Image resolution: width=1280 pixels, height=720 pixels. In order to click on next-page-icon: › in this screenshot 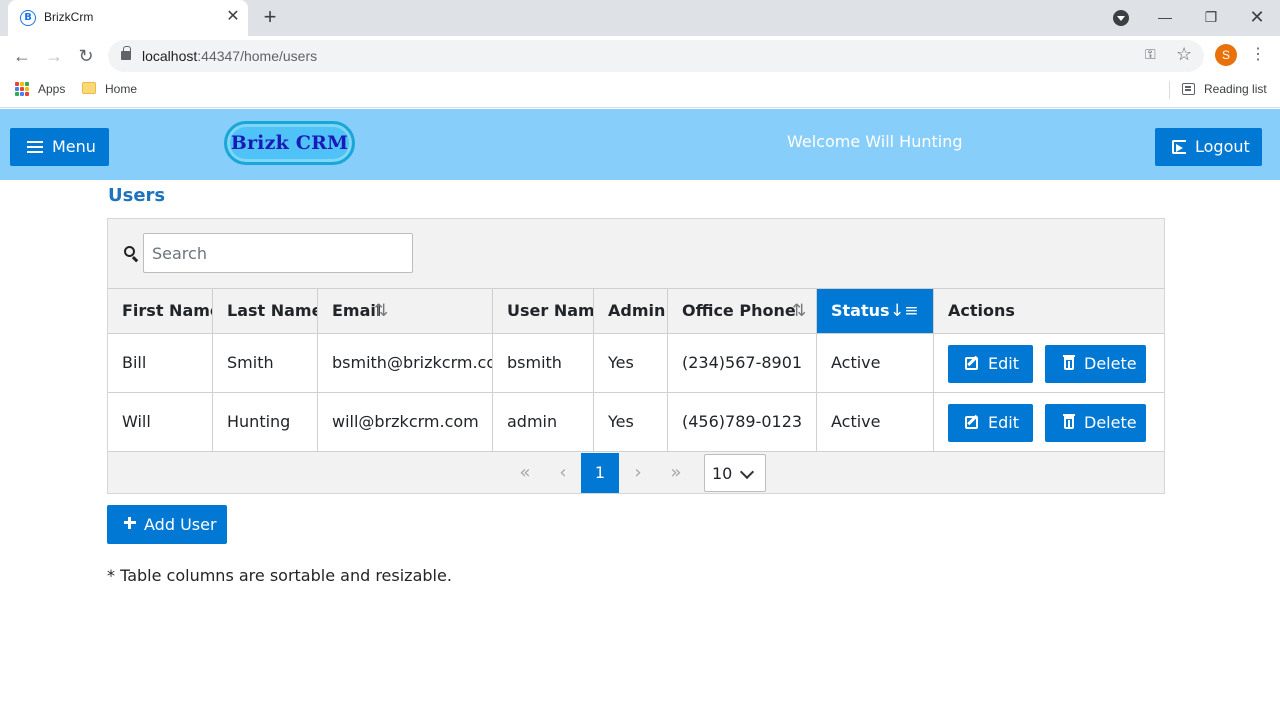, I will do `click(638, 473)`.